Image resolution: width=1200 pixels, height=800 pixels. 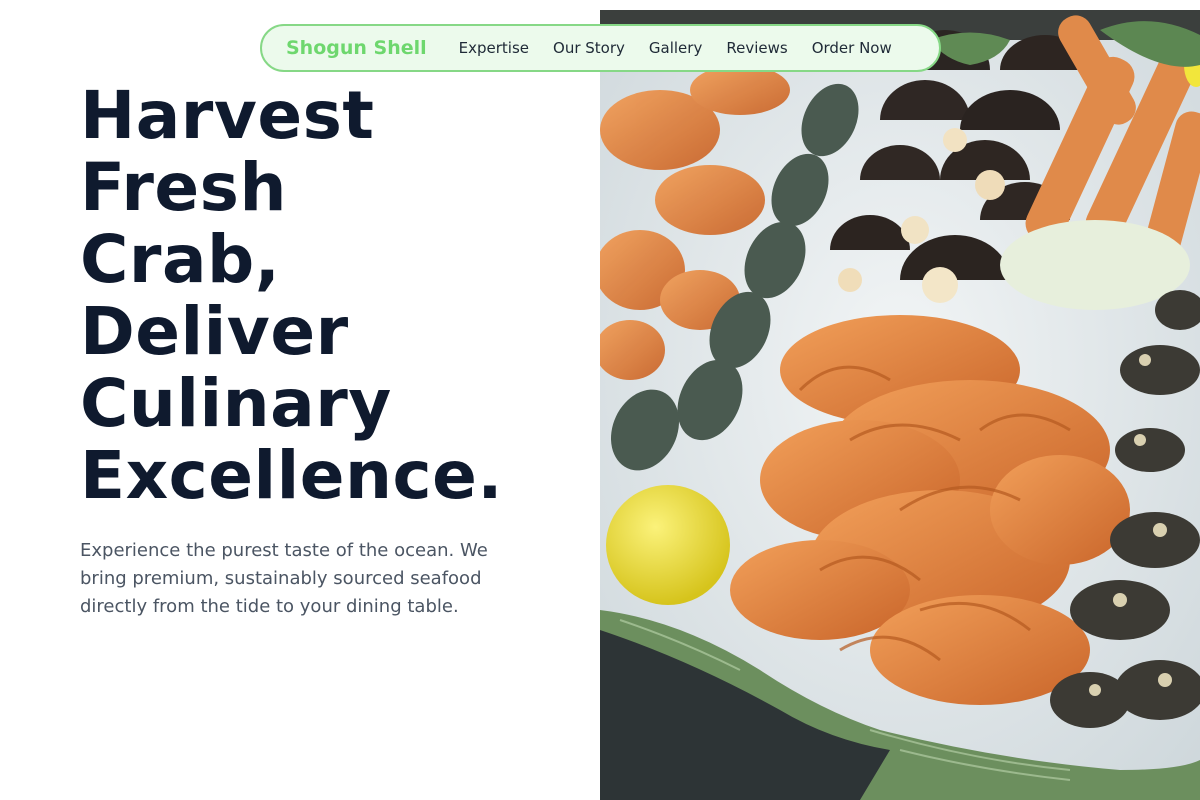 I want to click on nav-link-expertise: Expertise, so click(x=494, y=48).